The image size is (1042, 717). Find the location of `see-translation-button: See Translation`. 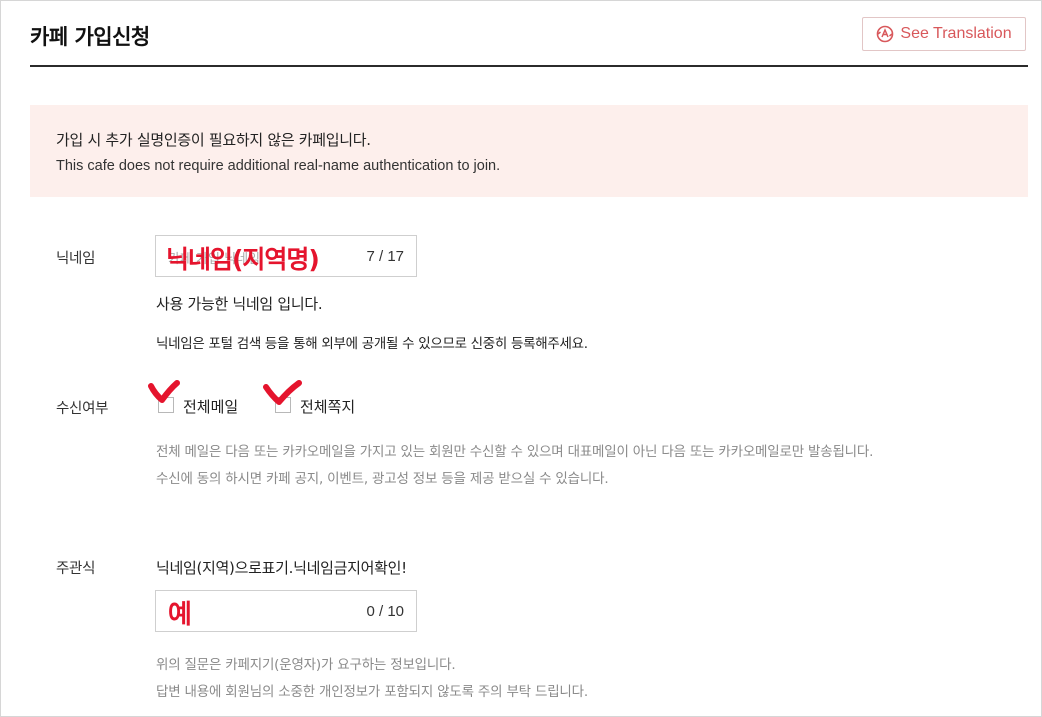

see-translation-button: See Translation is located at coordinates (944, 34).